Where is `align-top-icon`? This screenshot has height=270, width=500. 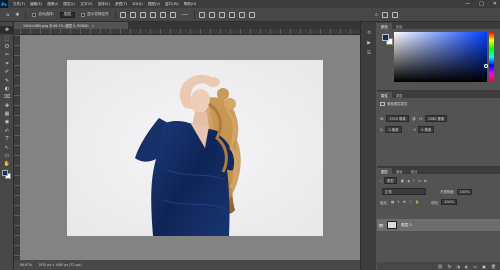 align-top-icon is located at coordinates (152, 14).